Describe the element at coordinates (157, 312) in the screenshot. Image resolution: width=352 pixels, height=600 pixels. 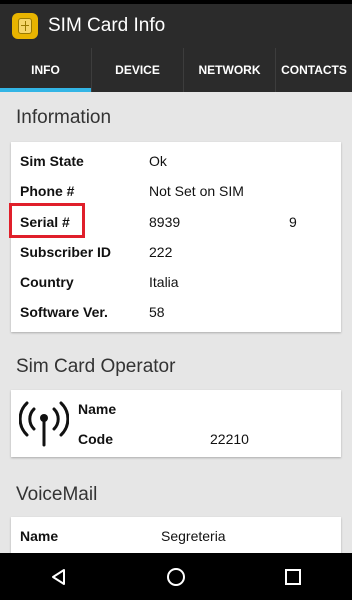
I see `row-value: 58` at that location.